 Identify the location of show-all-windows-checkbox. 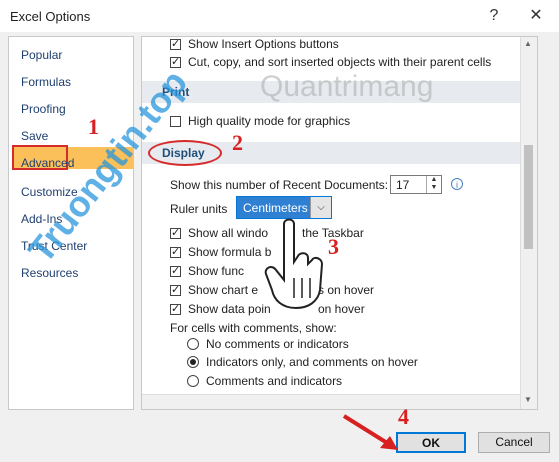
(175, 232).